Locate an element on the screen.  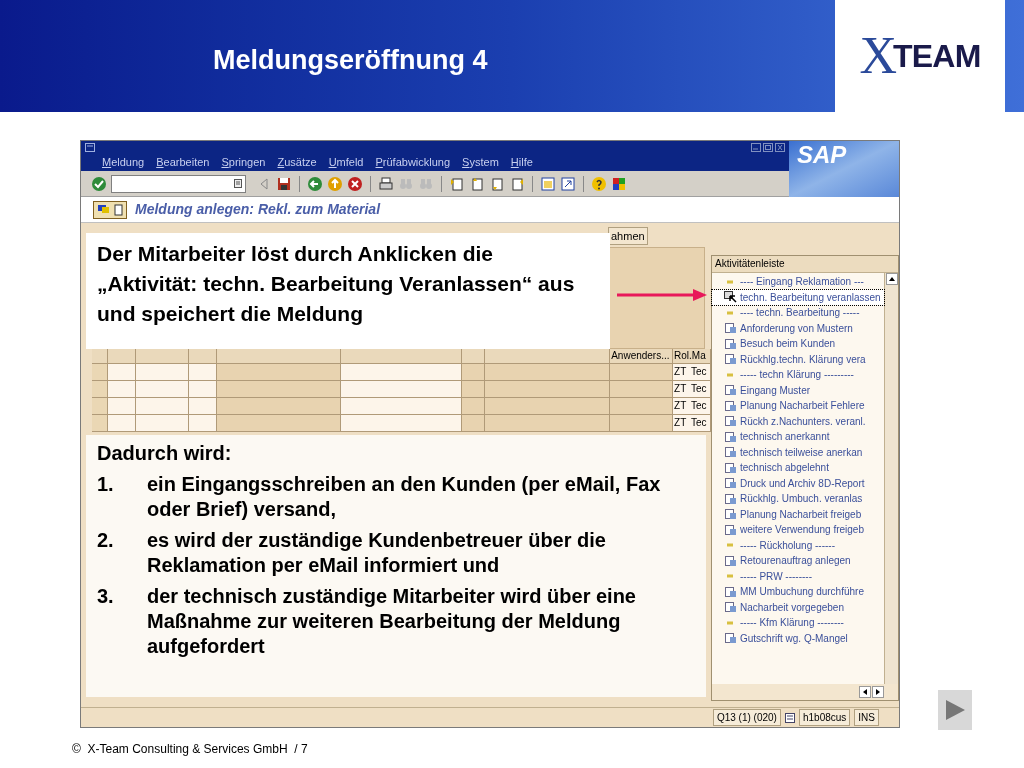
activity-item: Eingang Muster is located at coordinates (798, 390).